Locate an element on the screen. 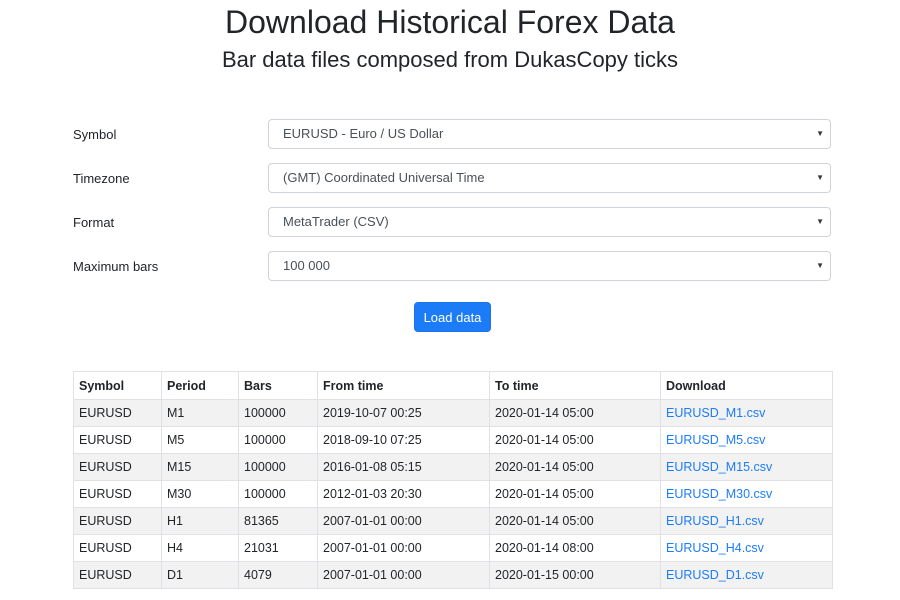 This screenshot has width=900, height=600. column-header-symbol: Symbol is located at coordinates (117, 385).